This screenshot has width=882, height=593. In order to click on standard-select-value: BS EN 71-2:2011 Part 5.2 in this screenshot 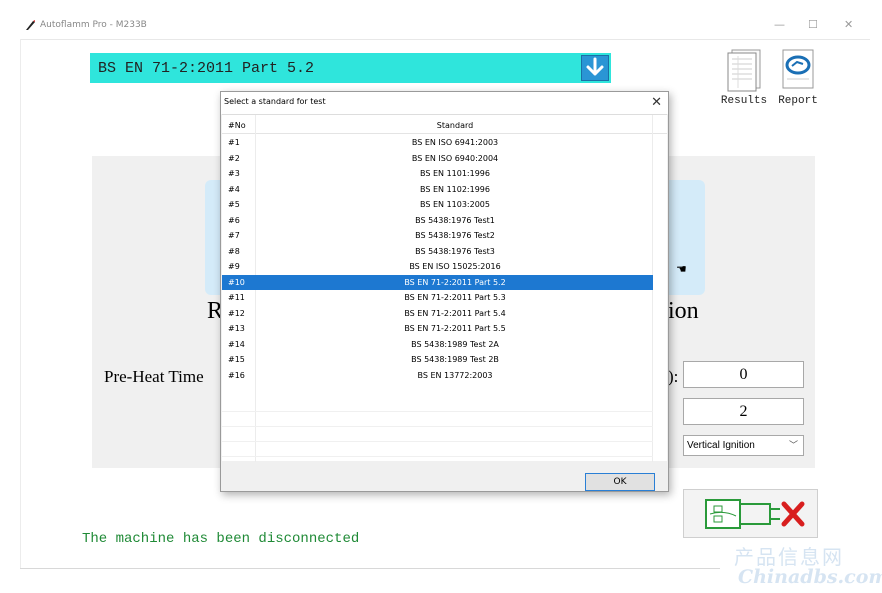, I will do `click(206, 68)`.